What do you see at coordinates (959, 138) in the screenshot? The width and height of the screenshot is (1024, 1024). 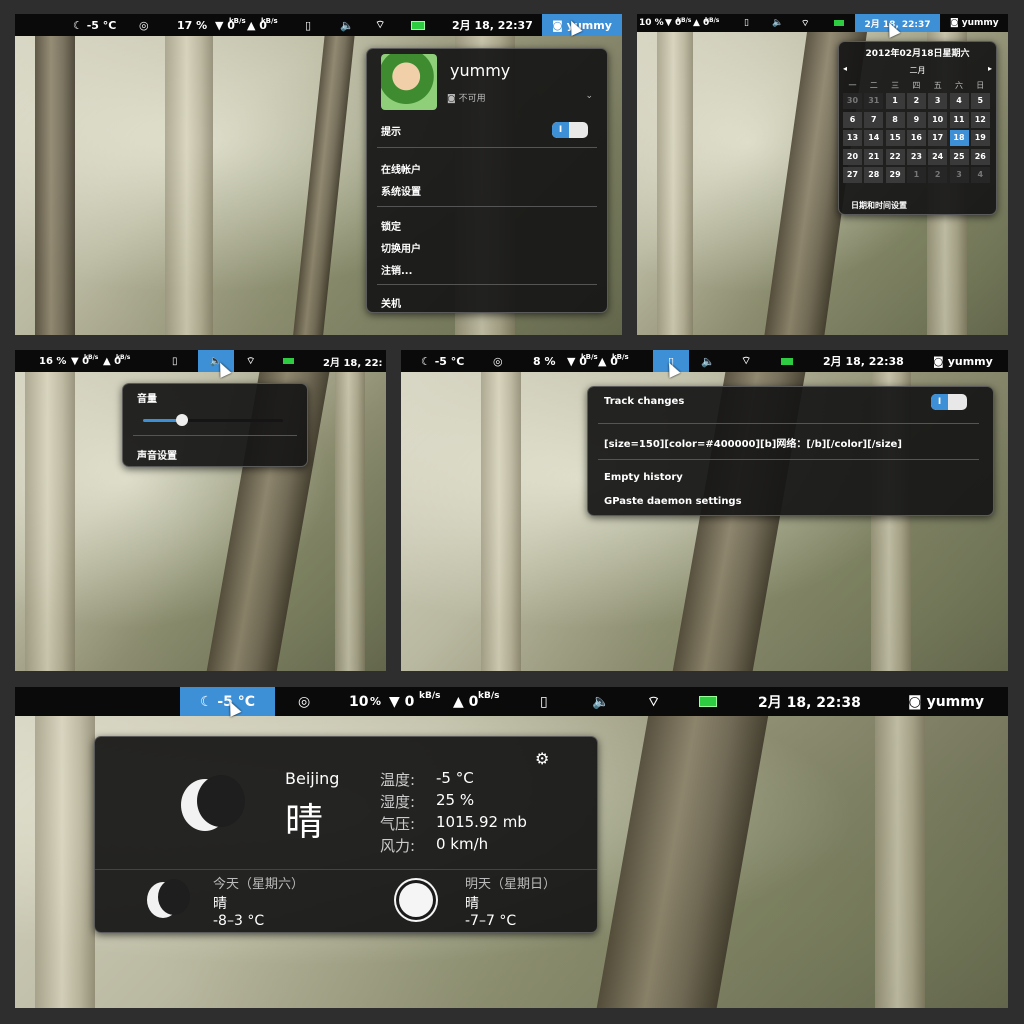 I see `calendar-day: 18` at bounding box center [959, 138].